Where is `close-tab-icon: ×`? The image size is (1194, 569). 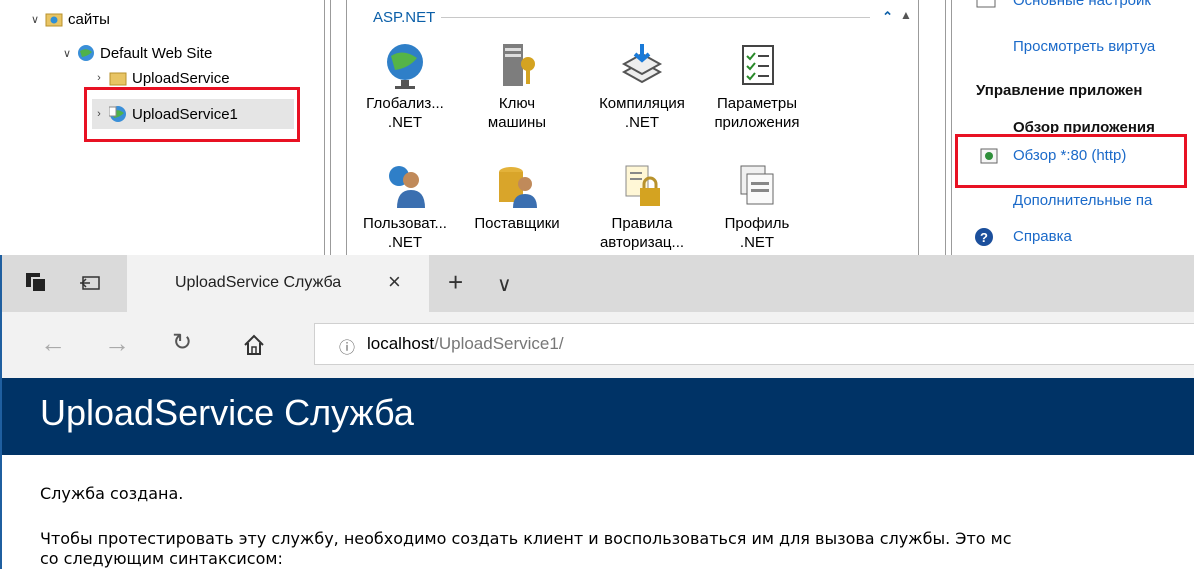 close-tab-icon: × is located at coordinates (394, 282).